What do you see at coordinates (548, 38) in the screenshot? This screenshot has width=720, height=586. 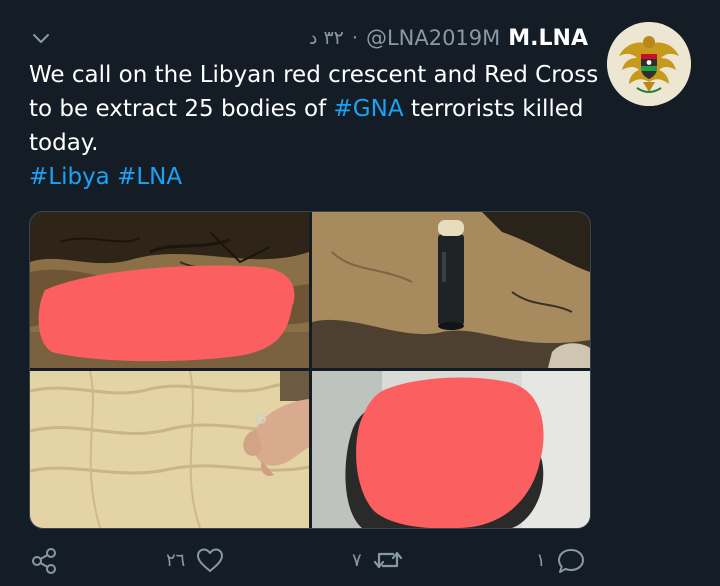 I see `display-name: M.LNA` at bounding box center [548, 38].